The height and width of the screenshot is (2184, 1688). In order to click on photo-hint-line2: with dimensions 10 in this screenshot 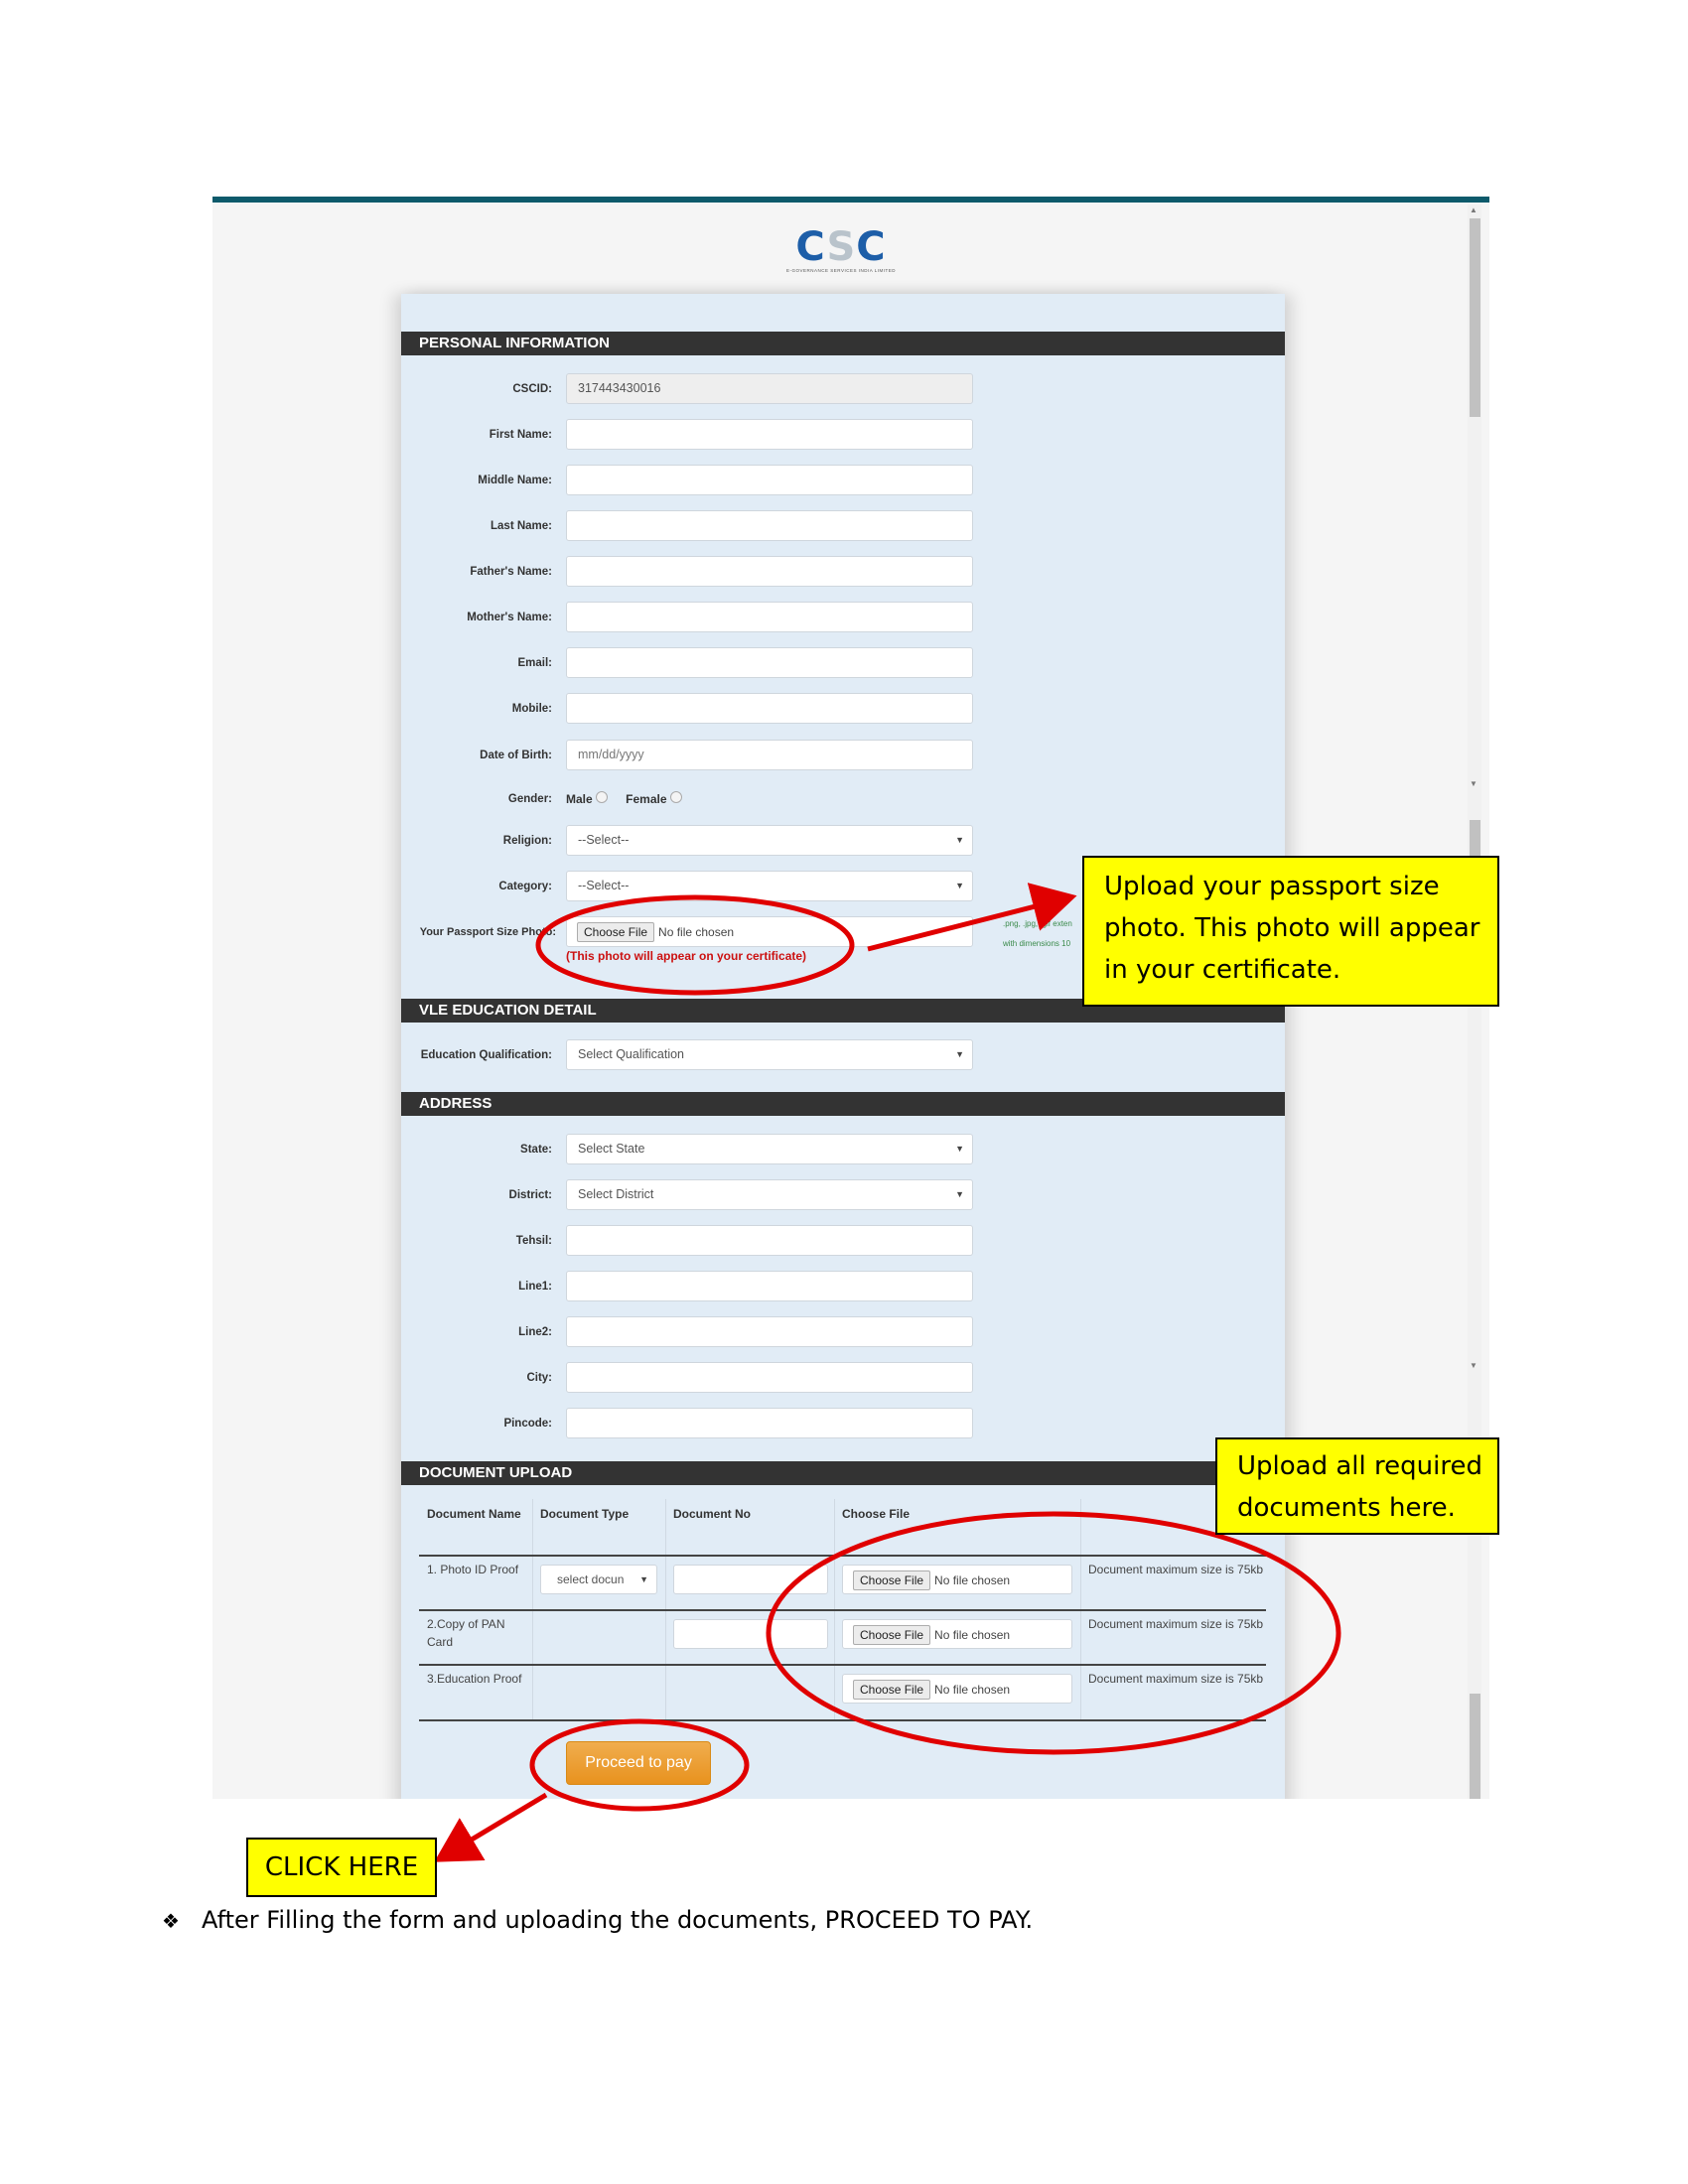, I will do `click(1037, 943)`.